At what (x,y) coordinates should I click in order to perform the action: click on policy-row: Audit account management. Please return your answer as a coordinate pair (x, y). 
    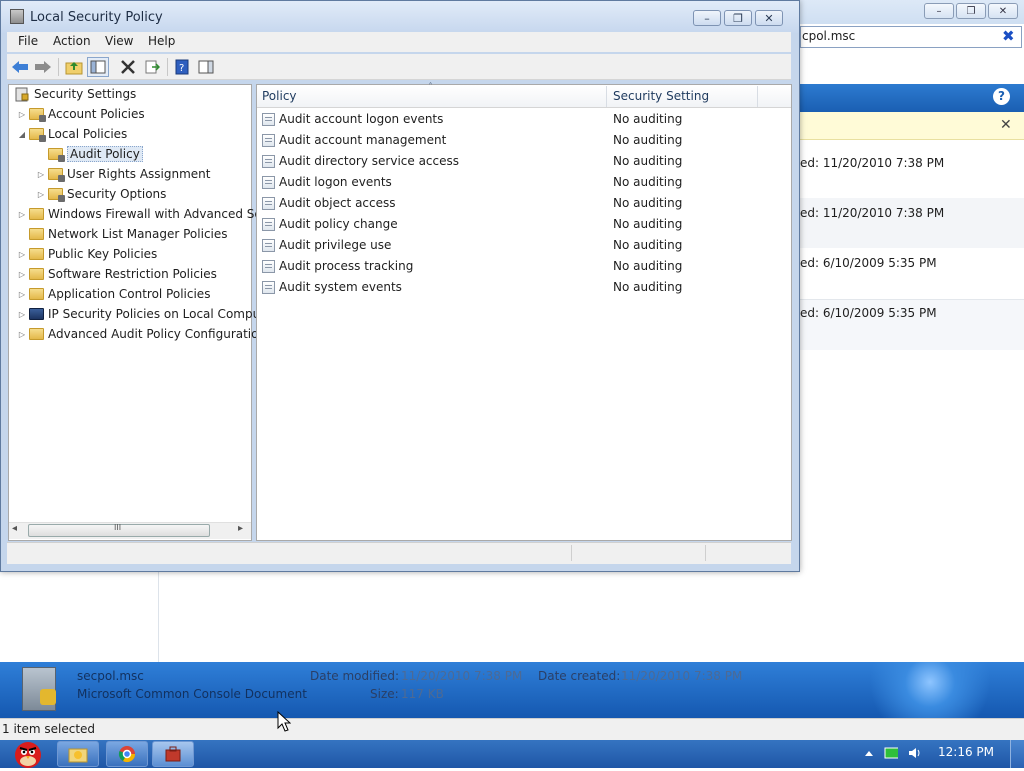
    Looking at the image, I should click on (354, 140).